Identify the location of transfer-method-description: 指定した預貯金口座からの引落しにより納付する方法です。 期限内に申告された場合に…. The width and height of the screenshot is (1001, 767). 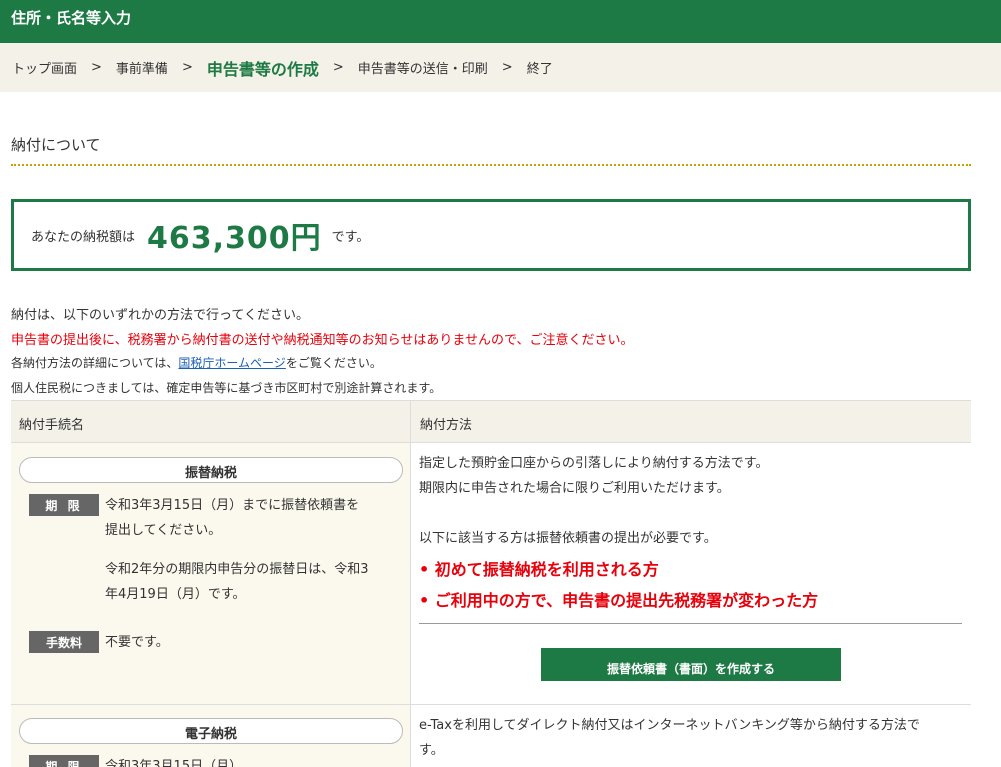
(593, 476).